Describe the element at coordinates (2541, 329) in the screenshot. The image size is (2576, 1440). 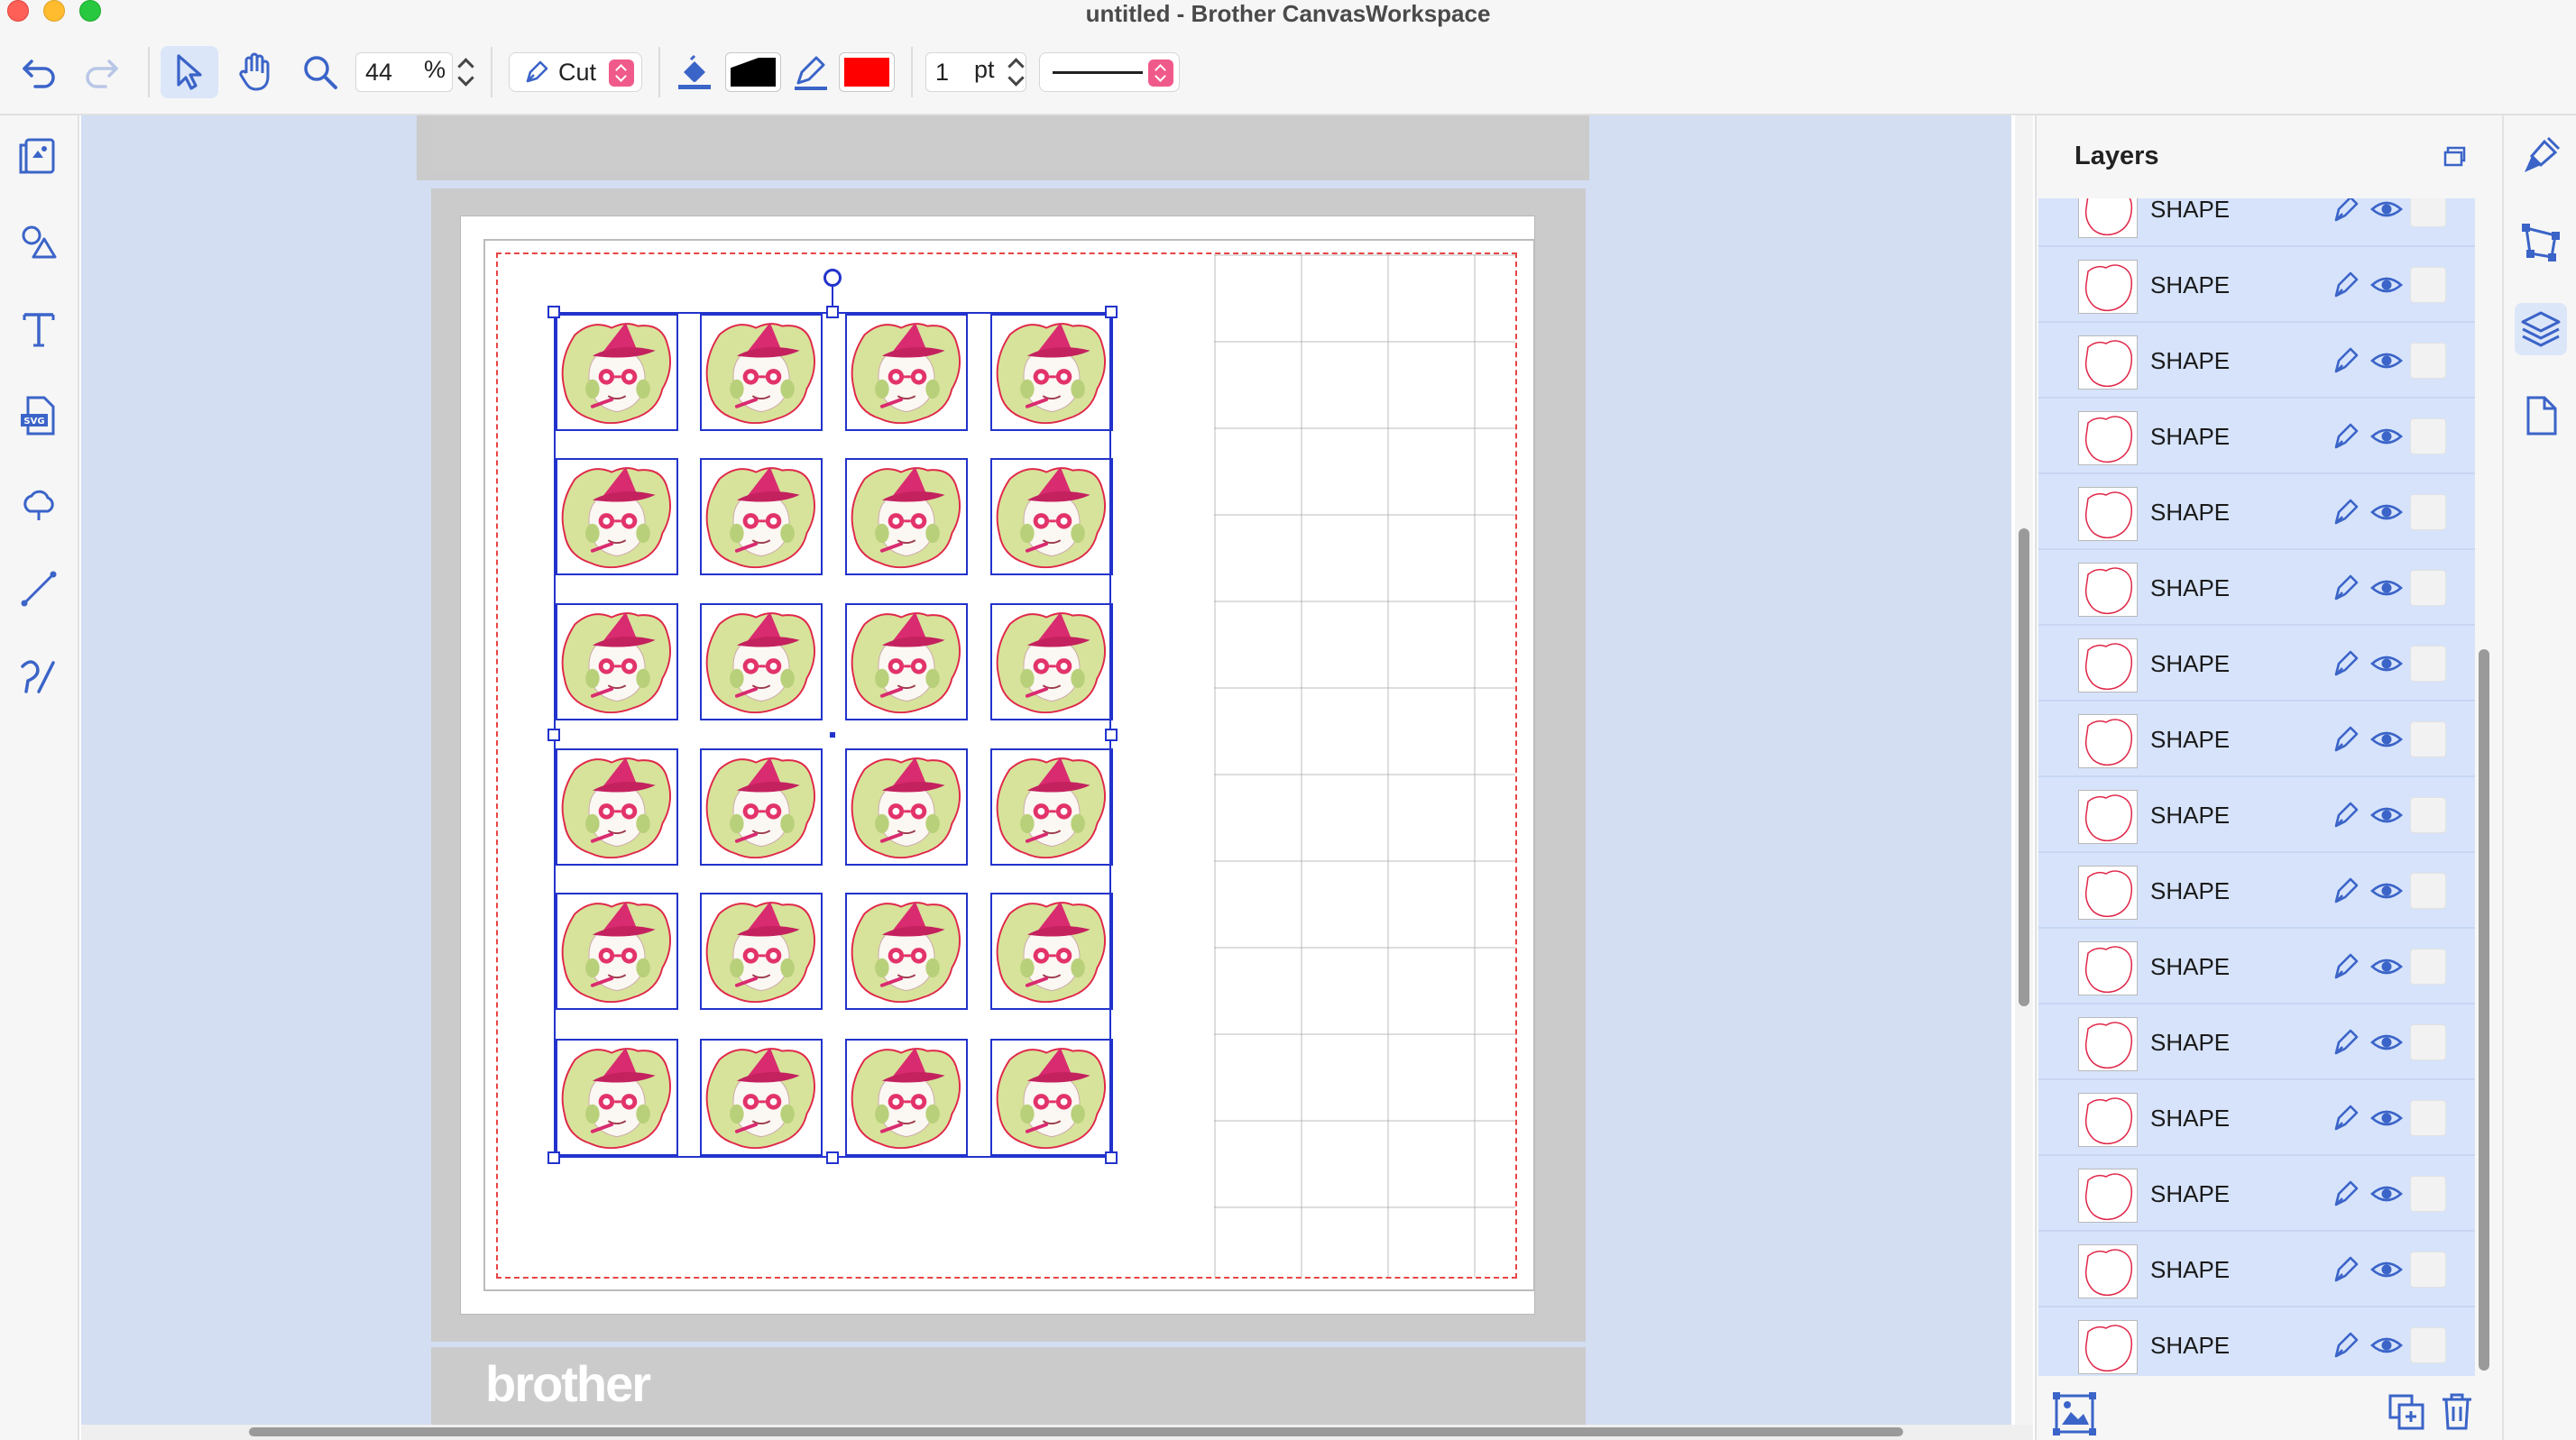
I see `layers-button` at that location.